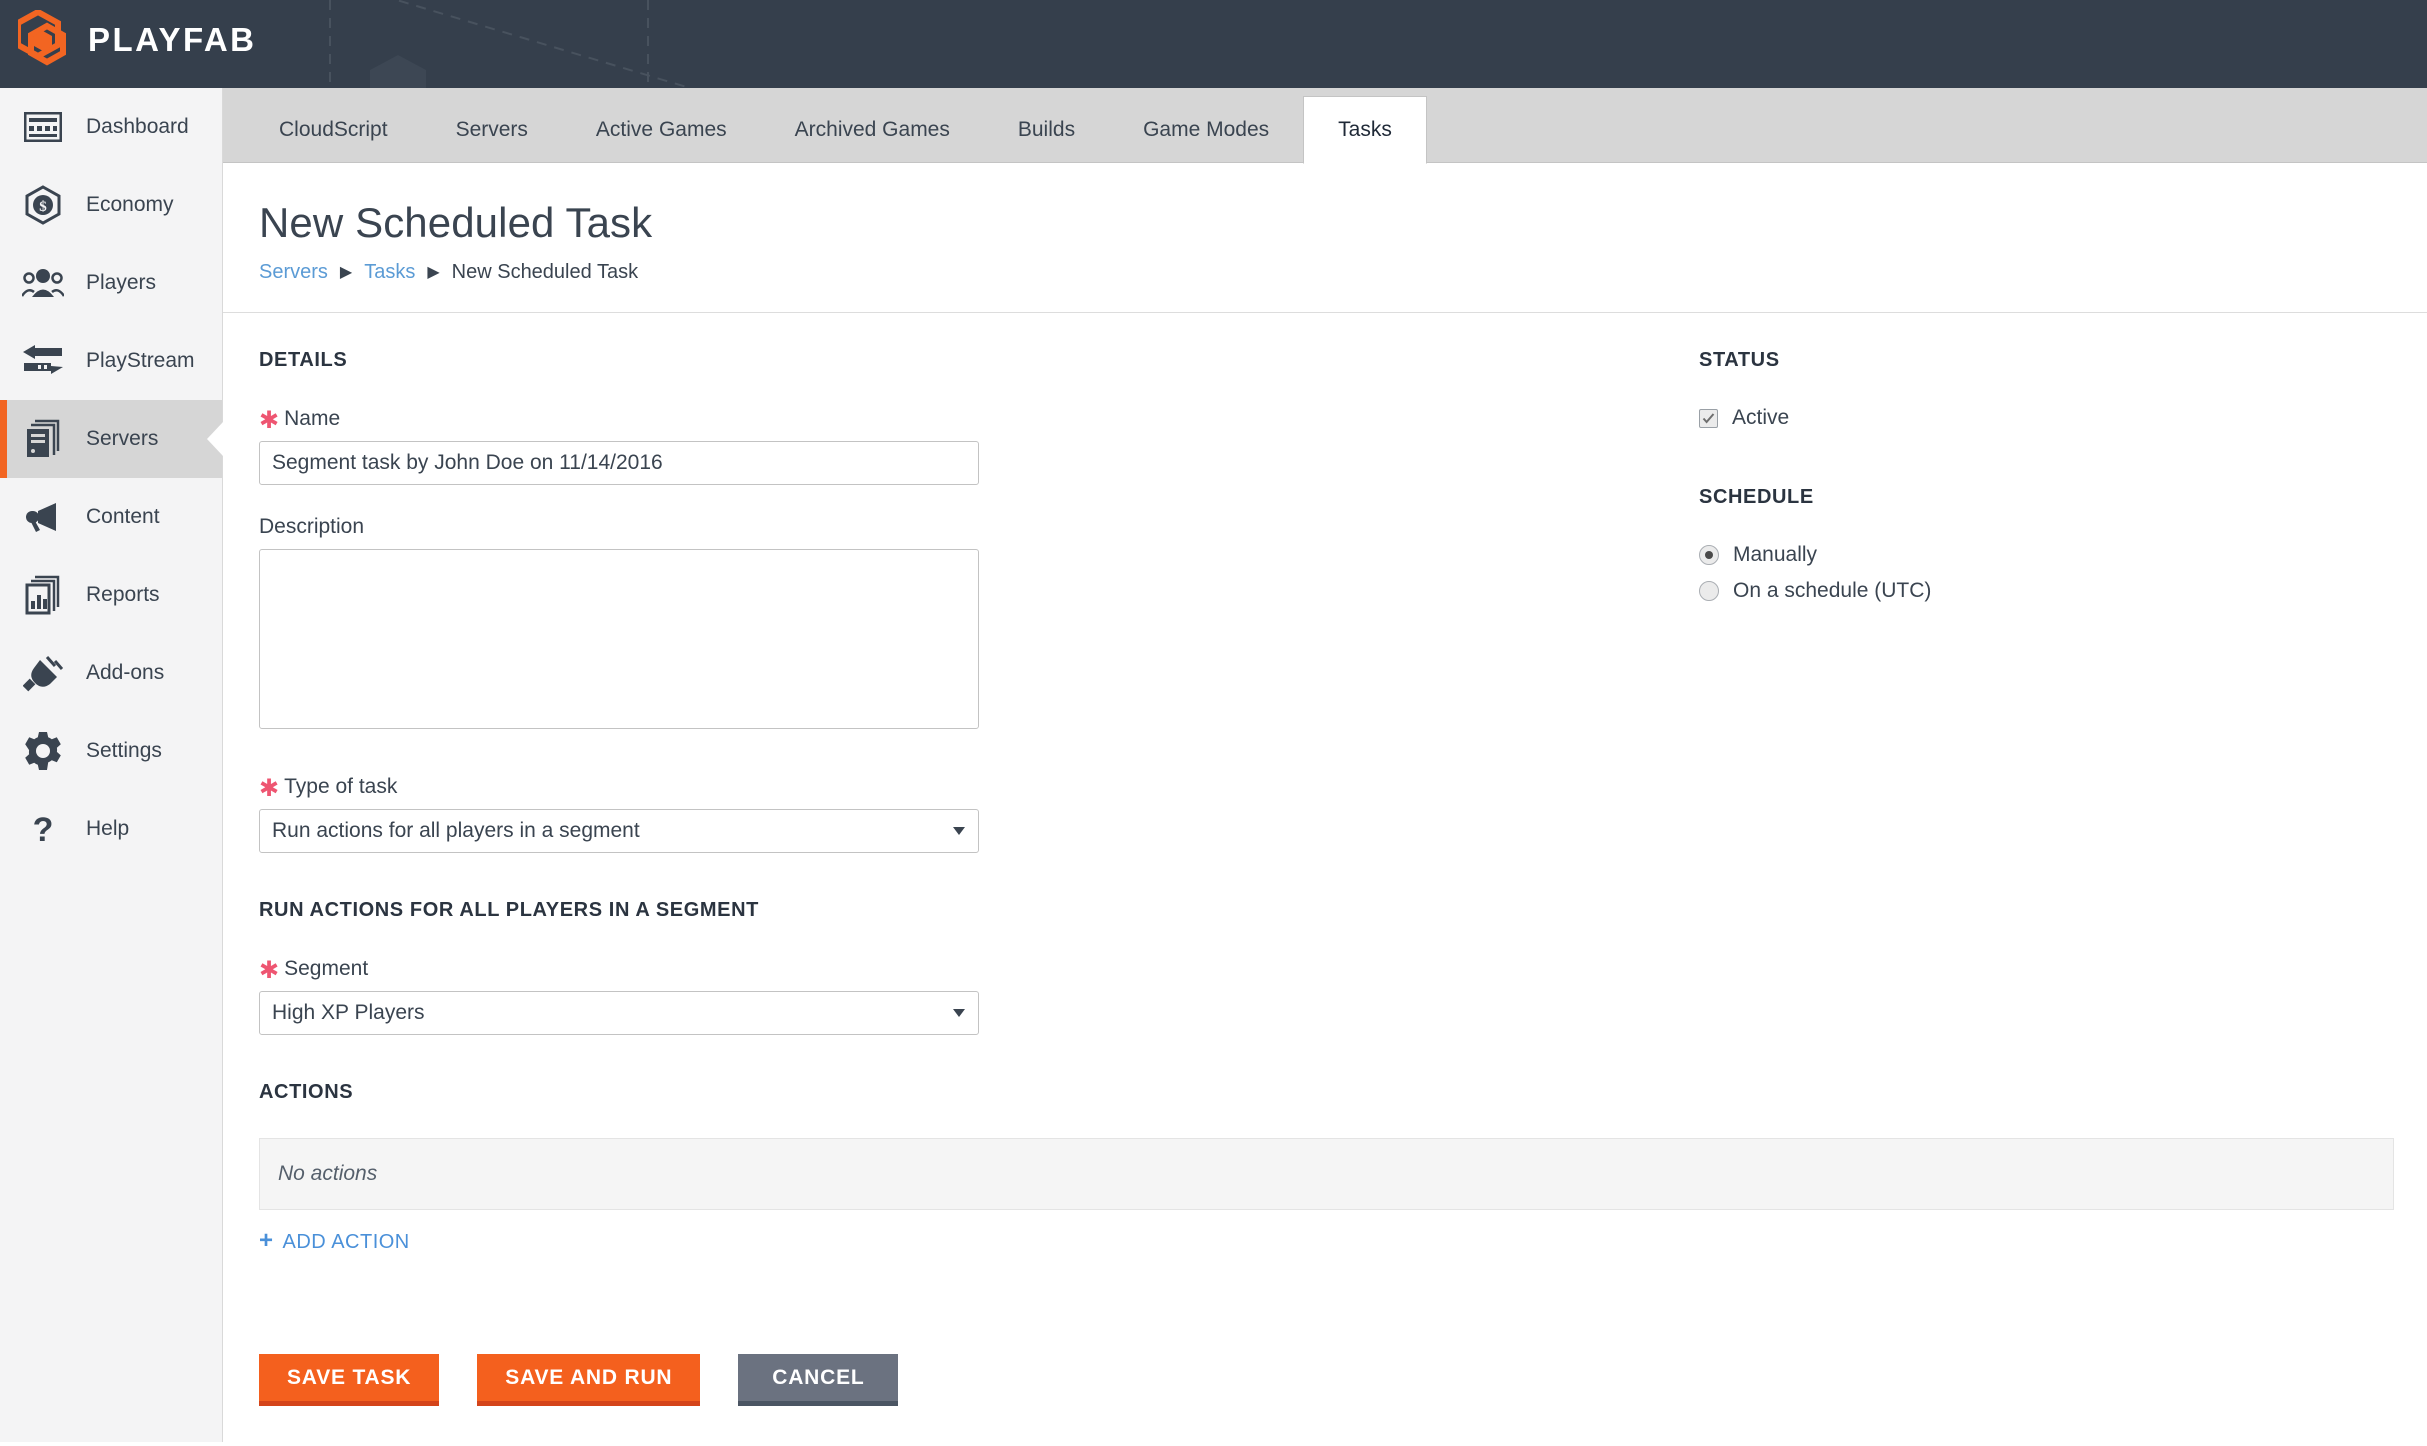  What do you see at coordinates (1756, 497) in the screenshot?
I see `schedule-section-title: SCHEDULE` at bounding box center [1756, 497].